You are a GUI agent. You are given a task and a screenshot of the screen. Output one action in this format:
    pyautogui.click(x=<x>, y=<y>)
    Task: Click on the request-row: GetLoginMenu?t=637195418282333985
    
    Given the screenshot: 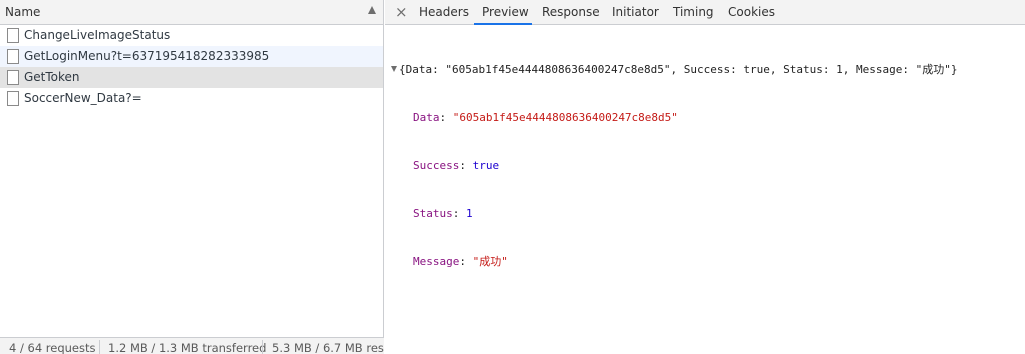 What is the action you would take?
    pyautogui.click(x=191, y=56)
    